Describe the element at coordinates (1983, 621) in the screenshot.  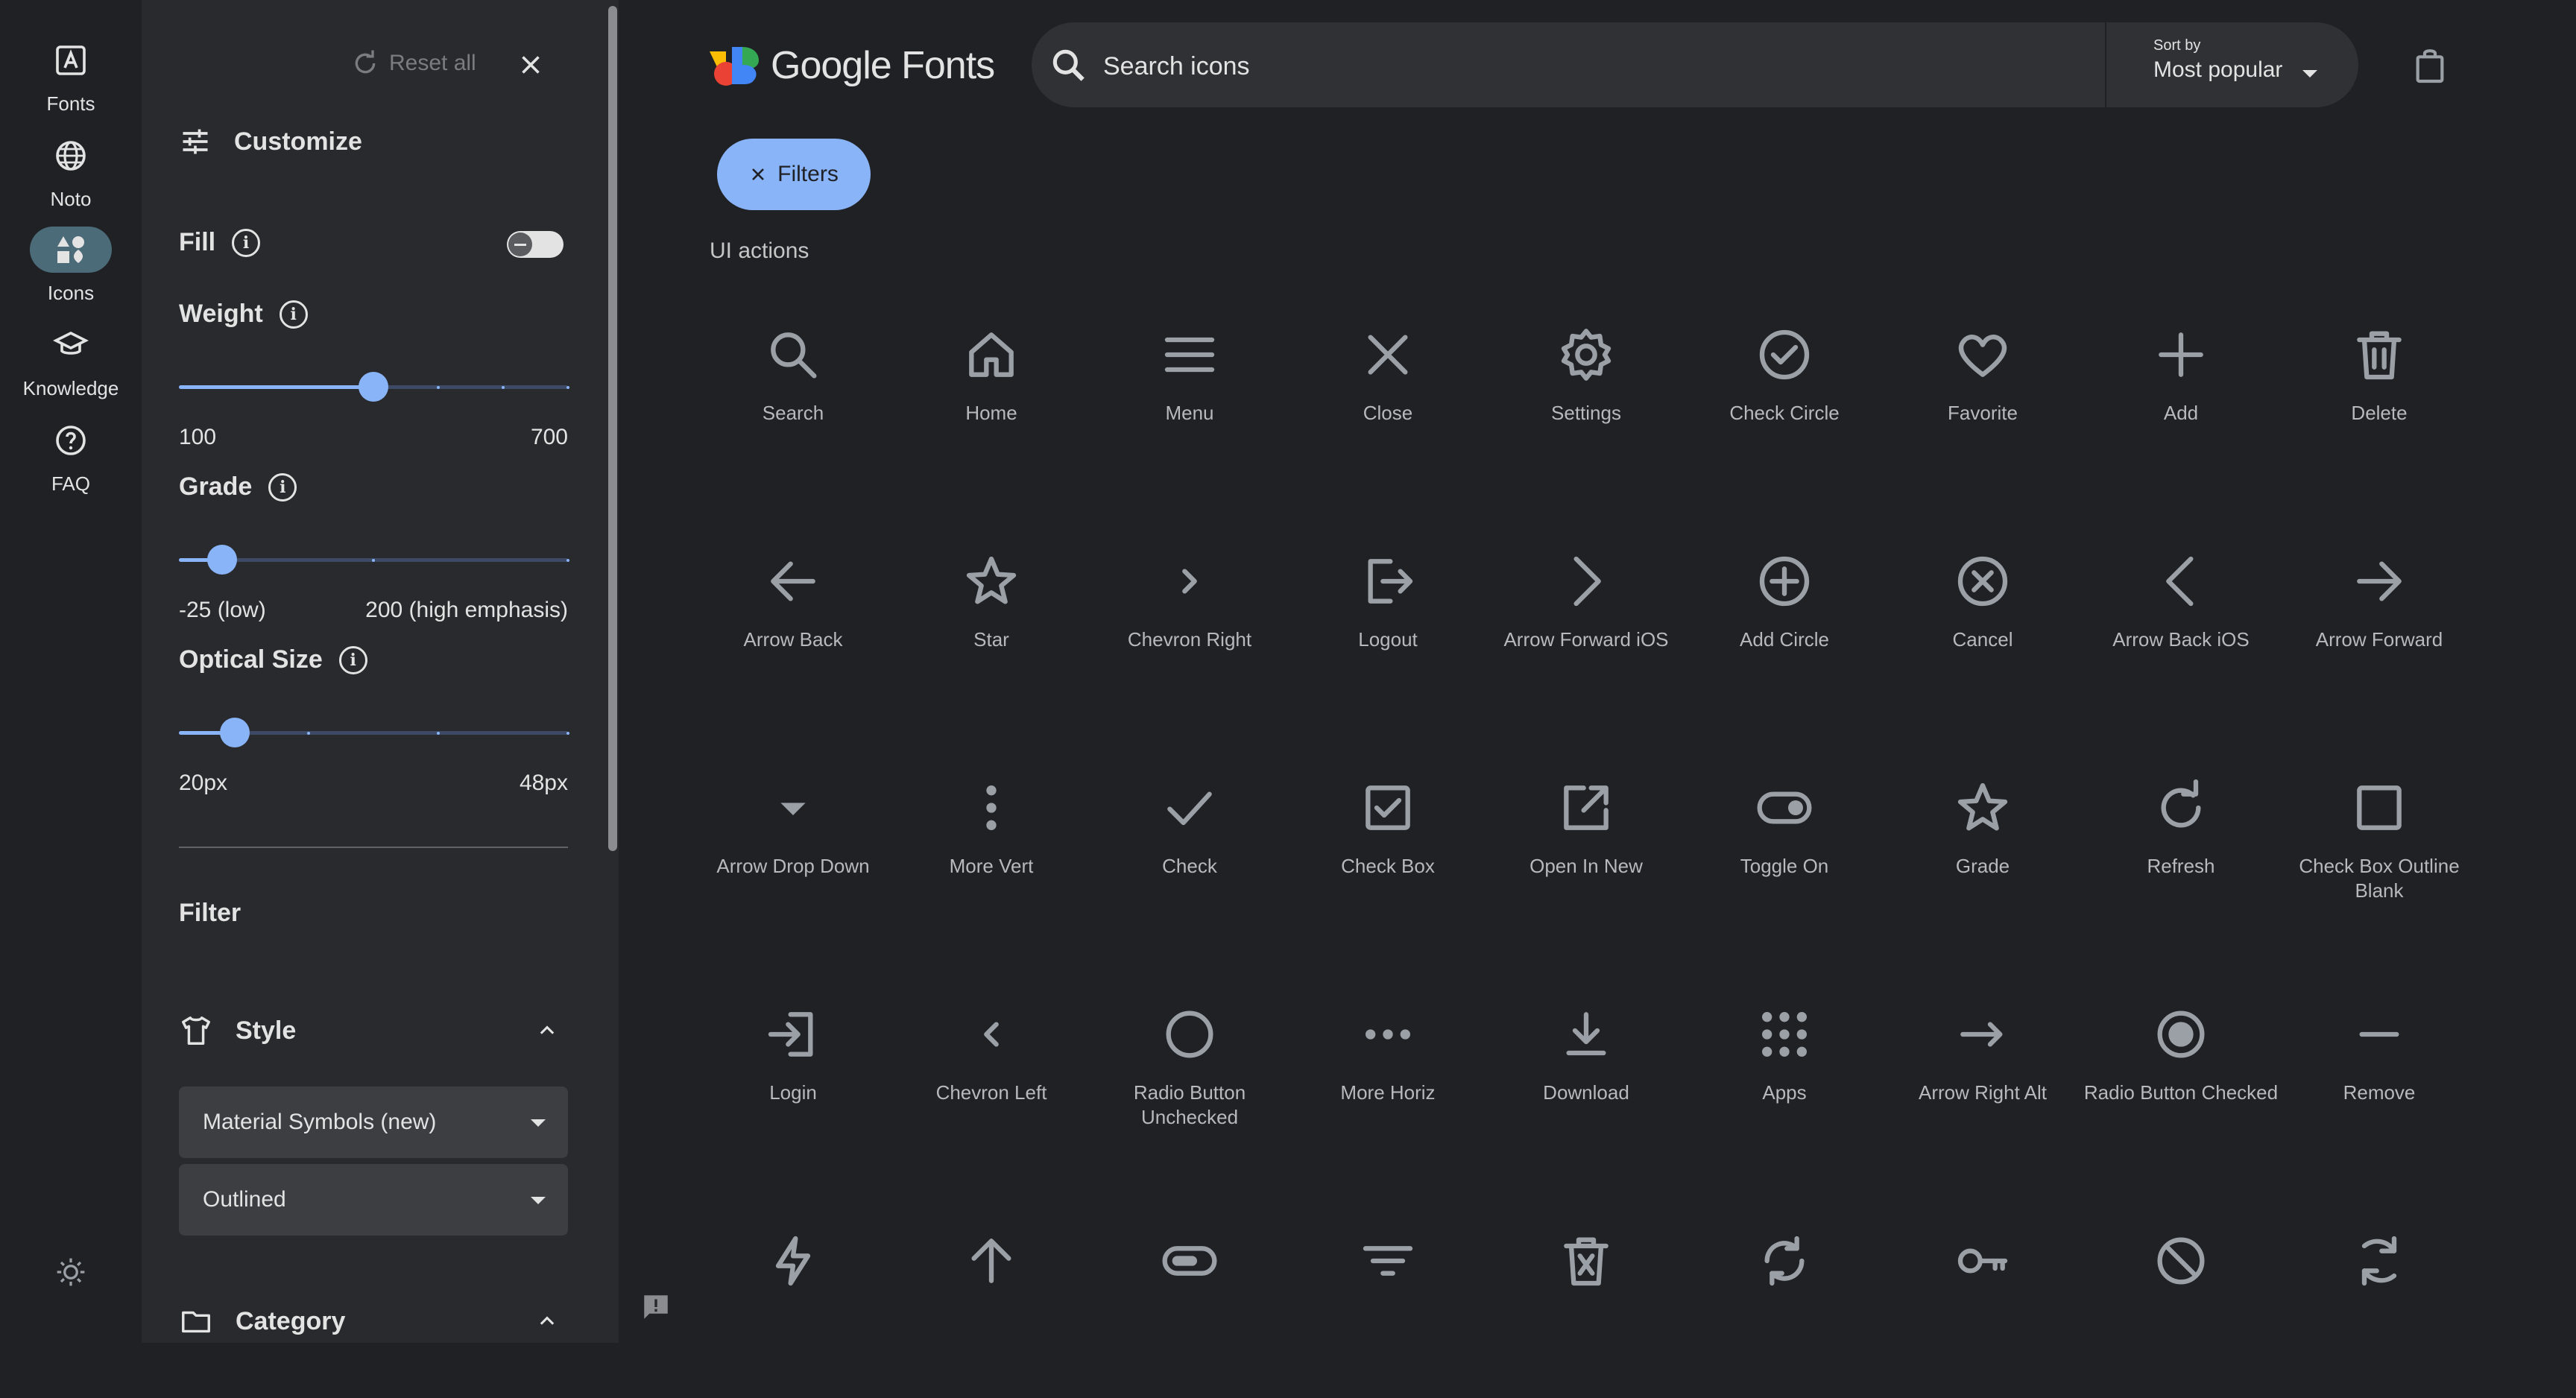
I see `icon-tile: Cancel` at that location.